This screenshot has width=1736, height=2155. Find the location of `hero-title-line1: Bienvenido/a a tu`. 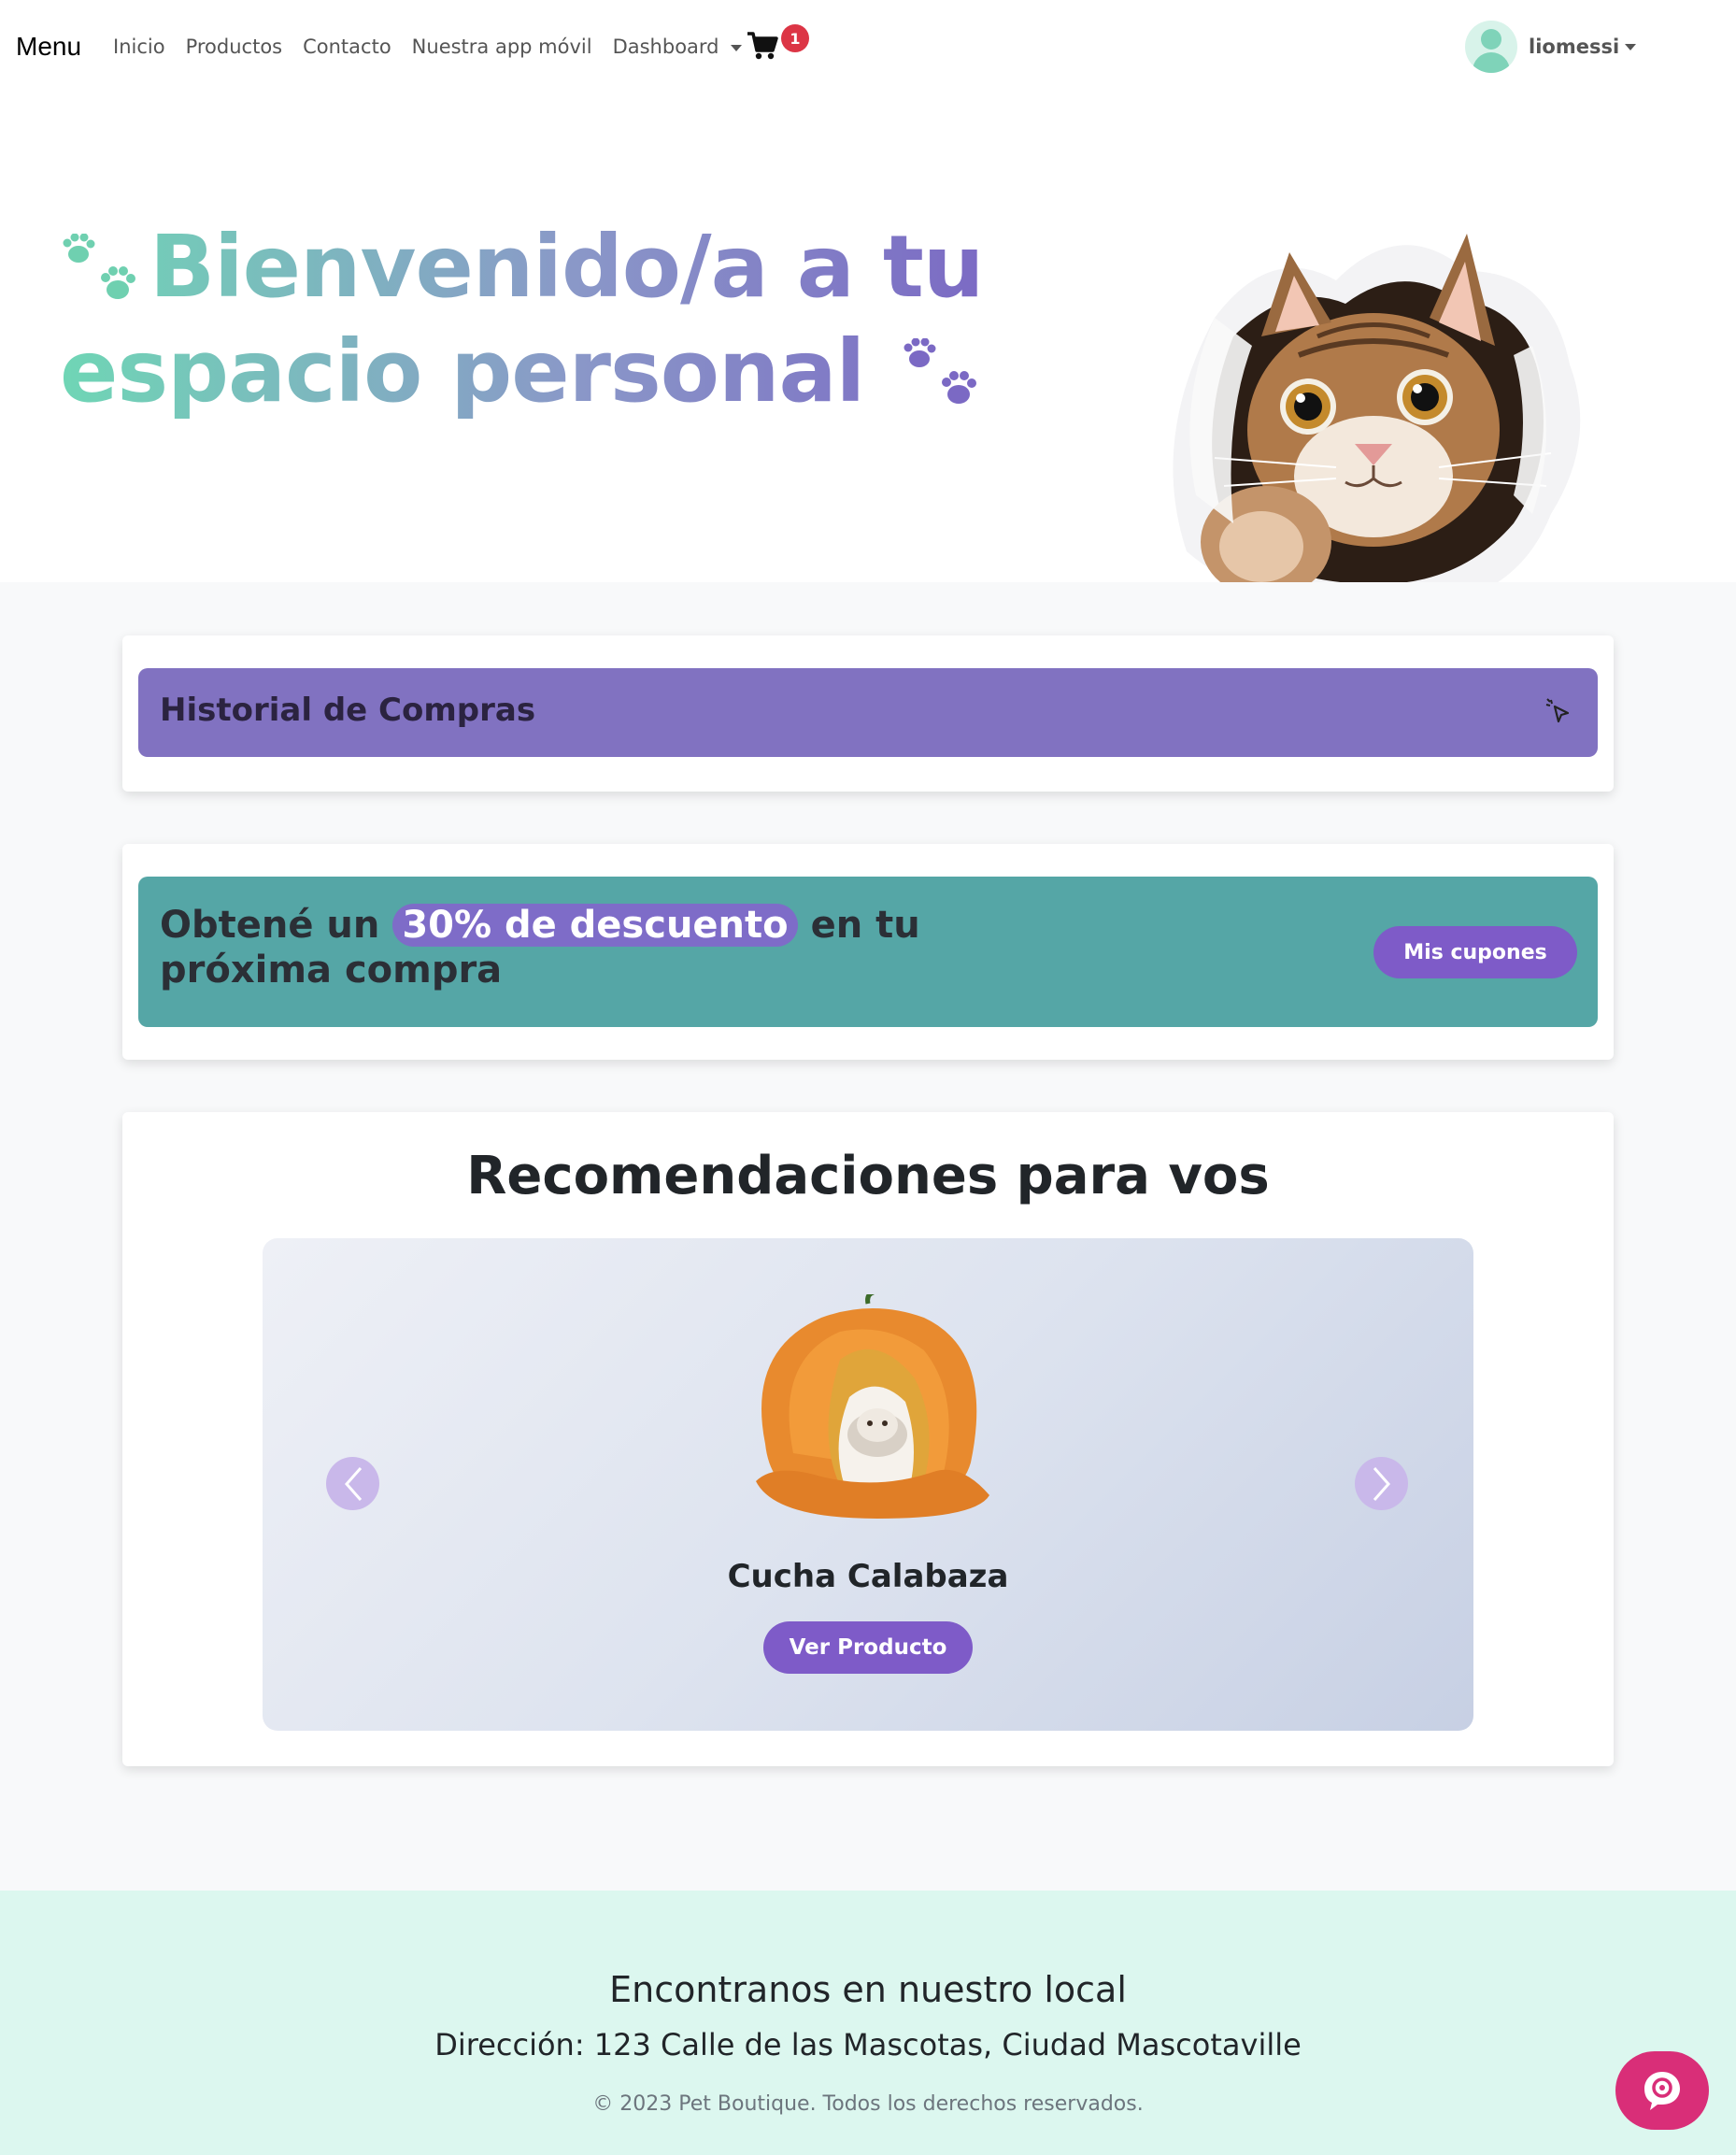

hero-title-line1: Bienvenido/a a tu is located at coordinates (566, 267).